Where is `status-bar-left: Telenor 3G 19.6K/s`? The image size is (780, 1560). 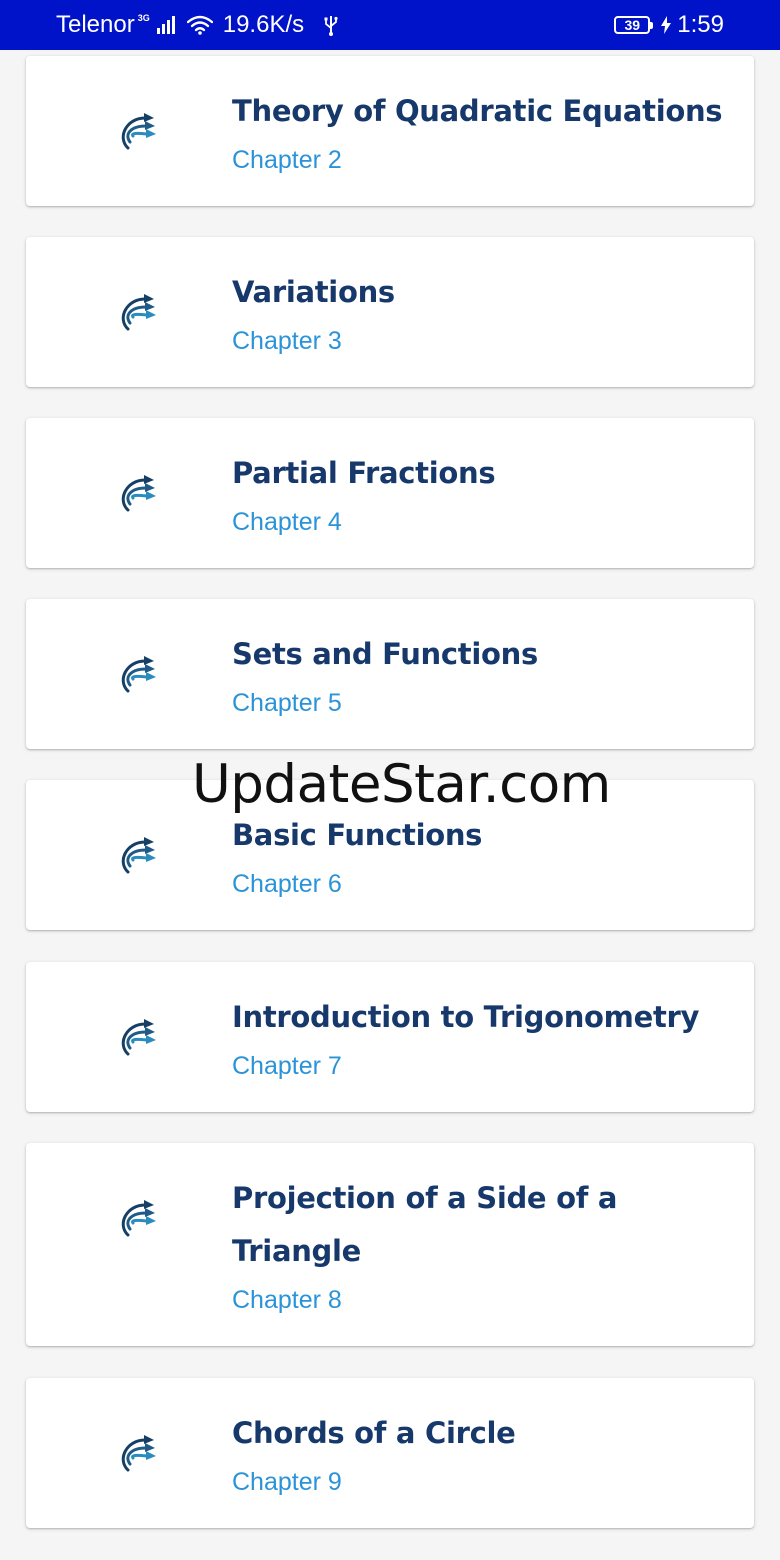
status-bar-left: Telenor 3G 19.6K/s is located at coordinates (197, 25).